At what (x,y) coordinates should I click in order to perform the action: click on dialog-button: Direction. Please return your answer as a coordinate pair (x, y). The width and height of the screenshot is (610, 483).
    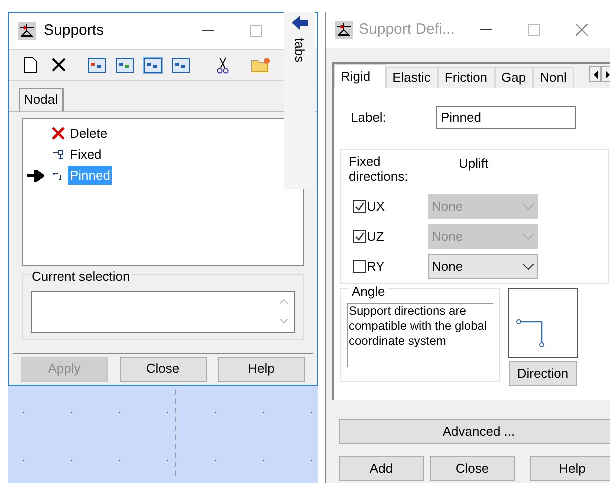
    Looking at the image, I should click on (543, 373).